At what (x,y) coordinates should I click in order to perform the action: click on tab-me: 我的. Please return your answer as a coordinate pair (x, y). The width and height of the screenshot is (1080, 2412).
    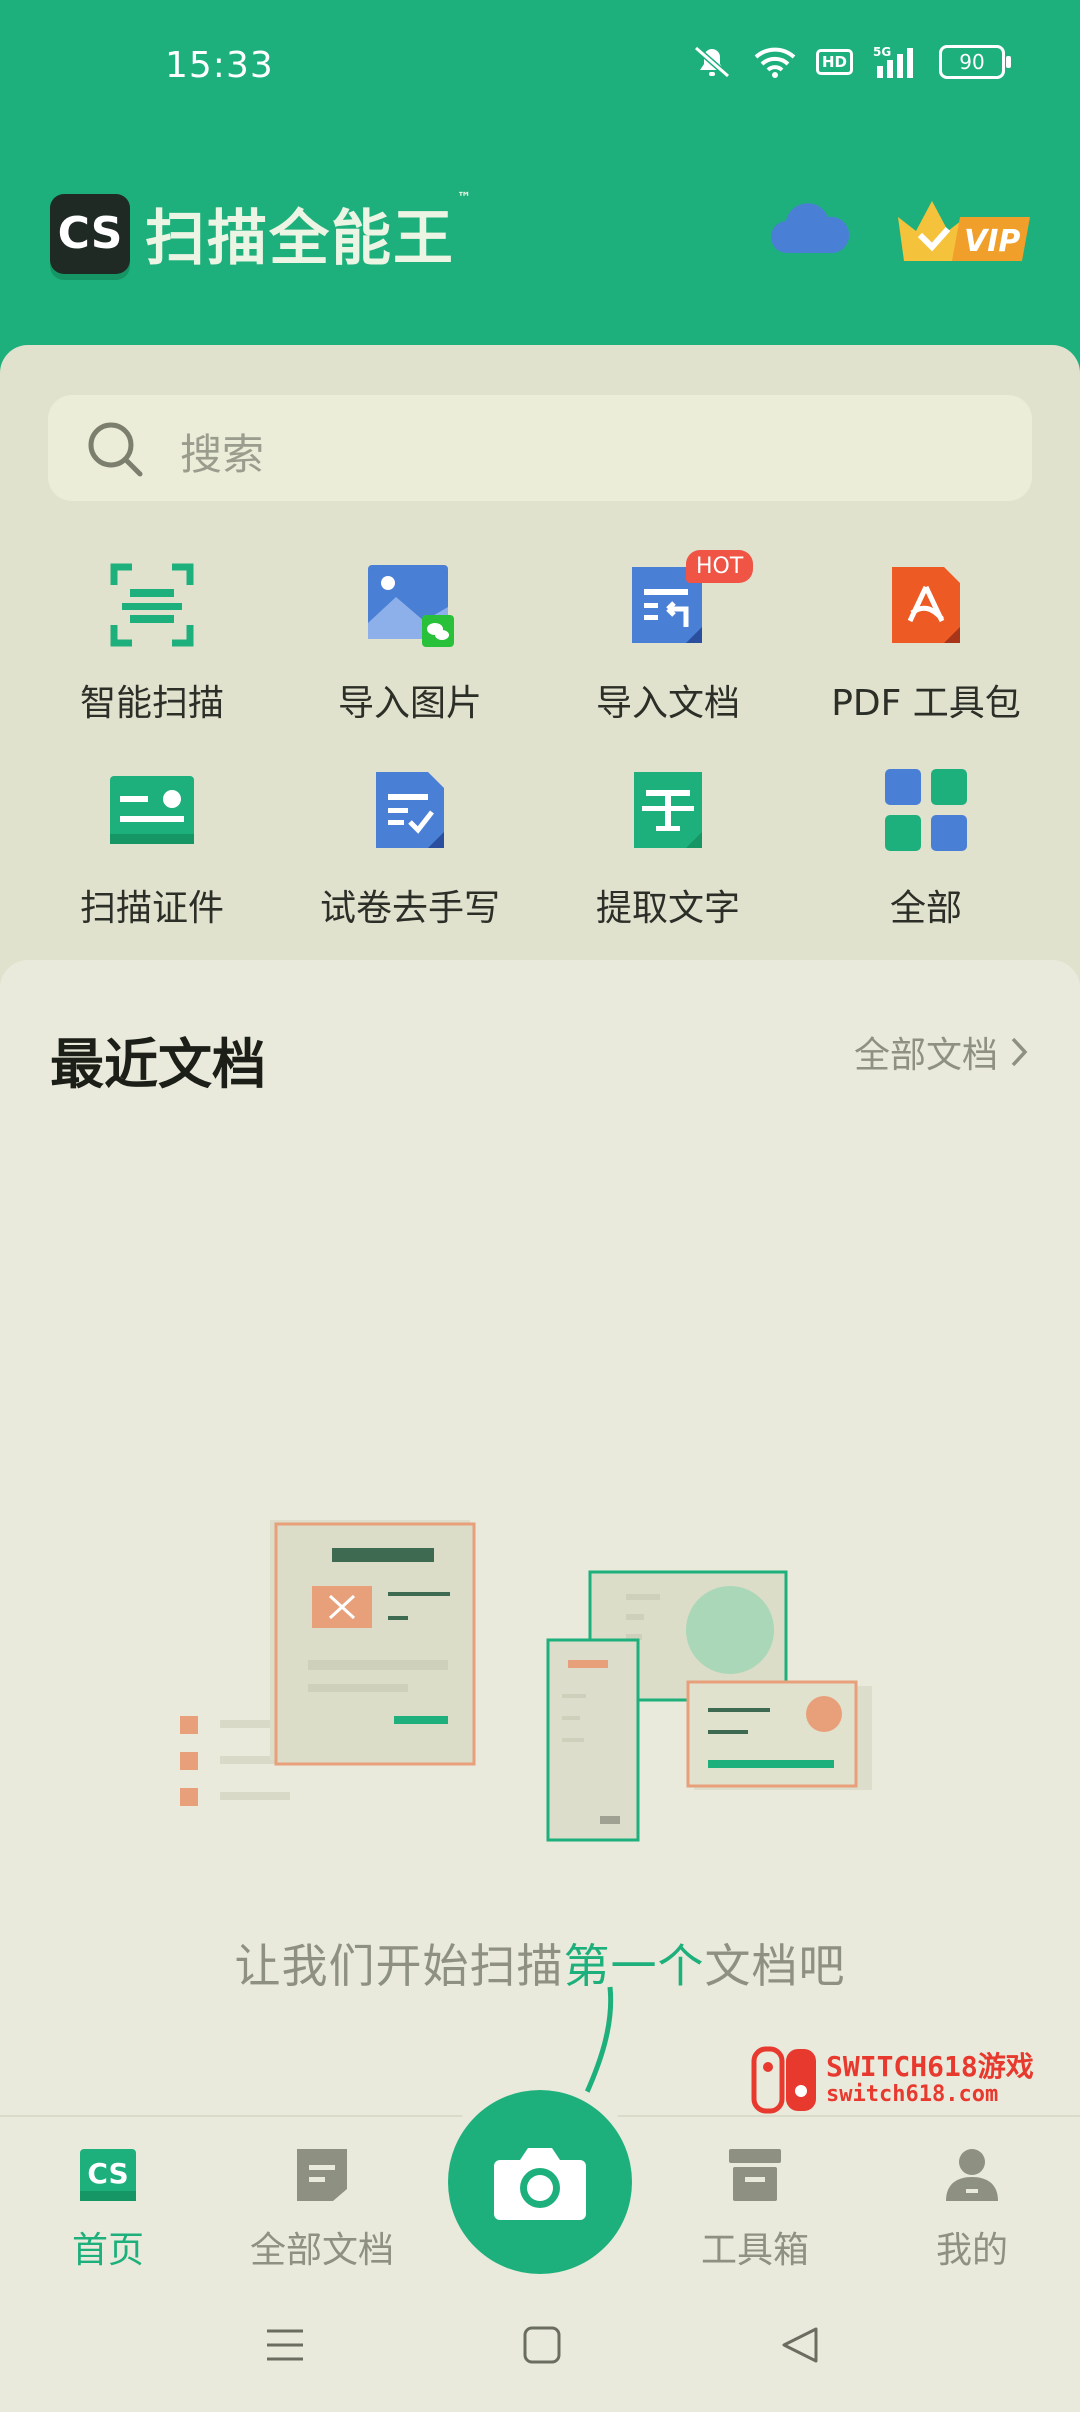
    Looking at the image, I should click on (972, 2210).